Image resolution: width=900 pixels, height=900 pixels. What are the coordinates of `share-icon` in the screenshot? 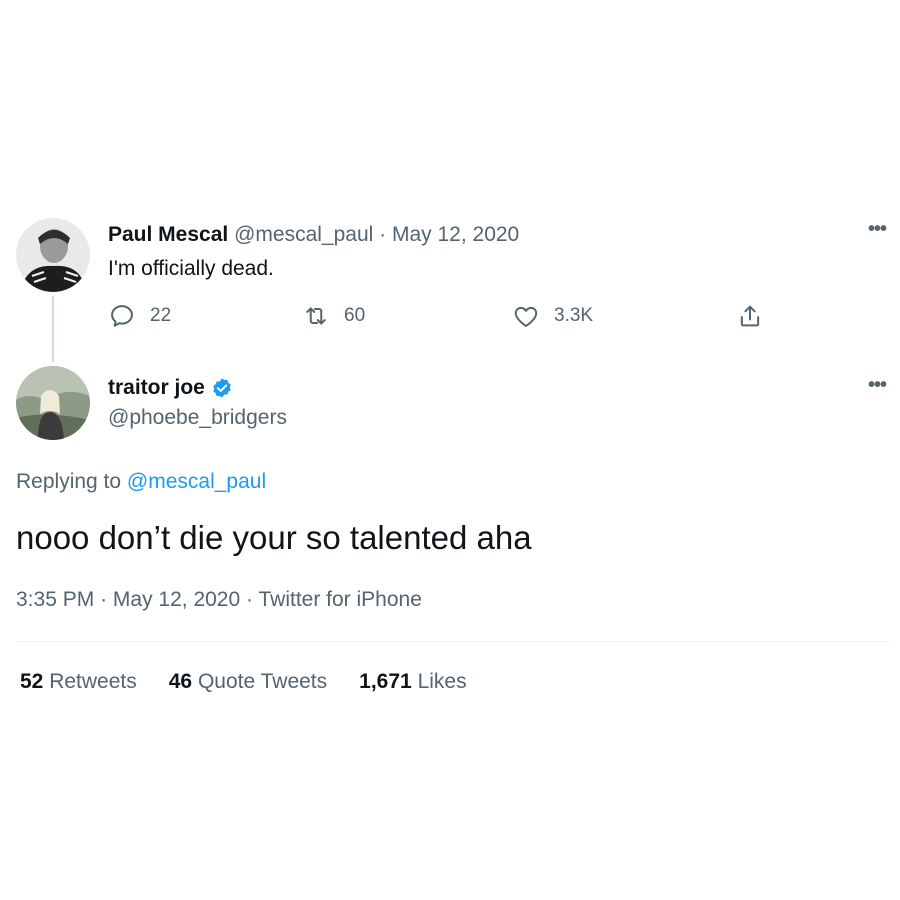 It's located at (750, 316).